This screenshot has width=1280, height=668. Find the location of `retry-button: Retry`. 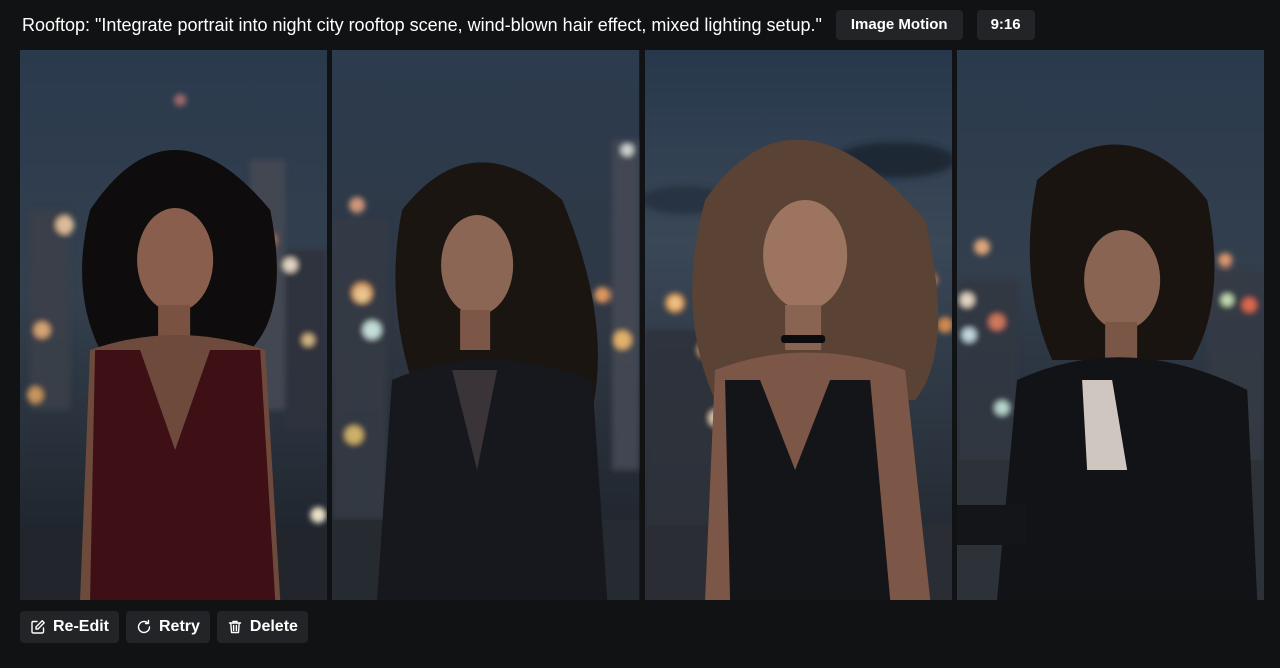

retry-button: Retry is located at coordinates (168, 627).